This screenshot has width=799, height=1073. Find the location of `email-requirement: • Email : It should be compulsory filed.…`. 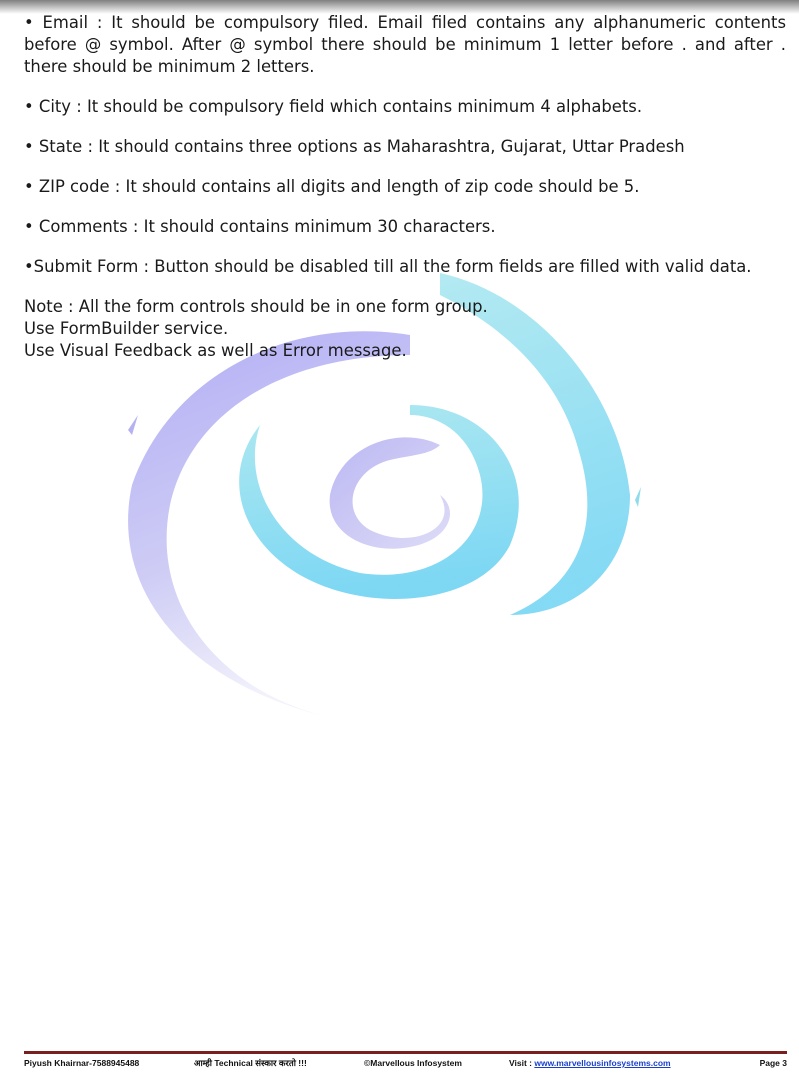

email-requirement: • Email : It should be compulsory filed.… is located at coordinates (405, 44).